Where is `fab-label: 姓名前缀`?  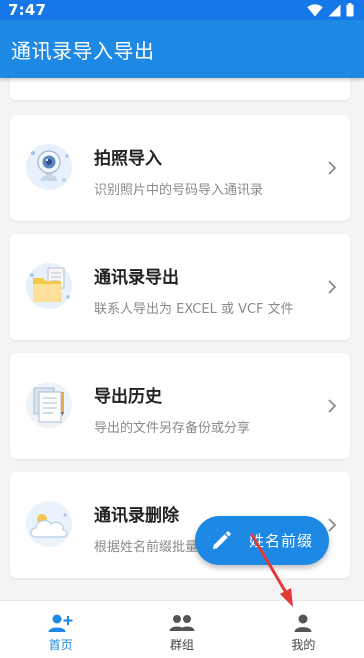
fab-label: 姓名前缀 is located at coordinates (281, 541).